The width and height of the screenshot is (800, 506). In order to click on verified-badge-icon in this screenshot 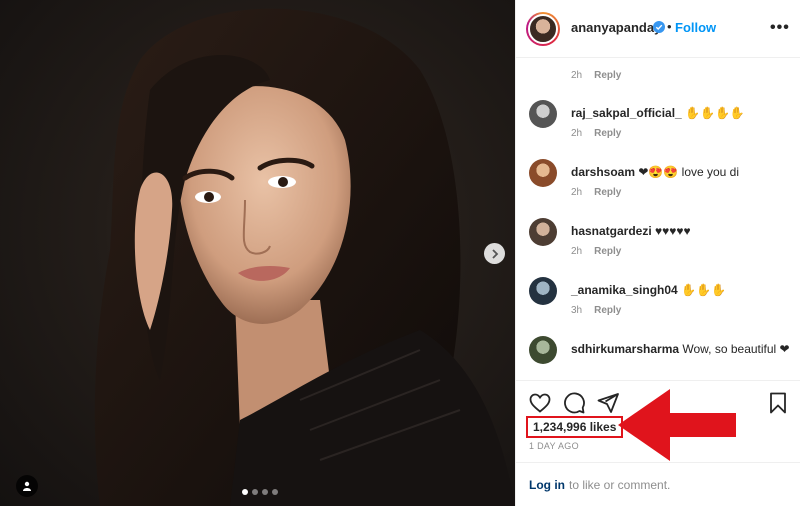, I will do `click(659, 27)`.